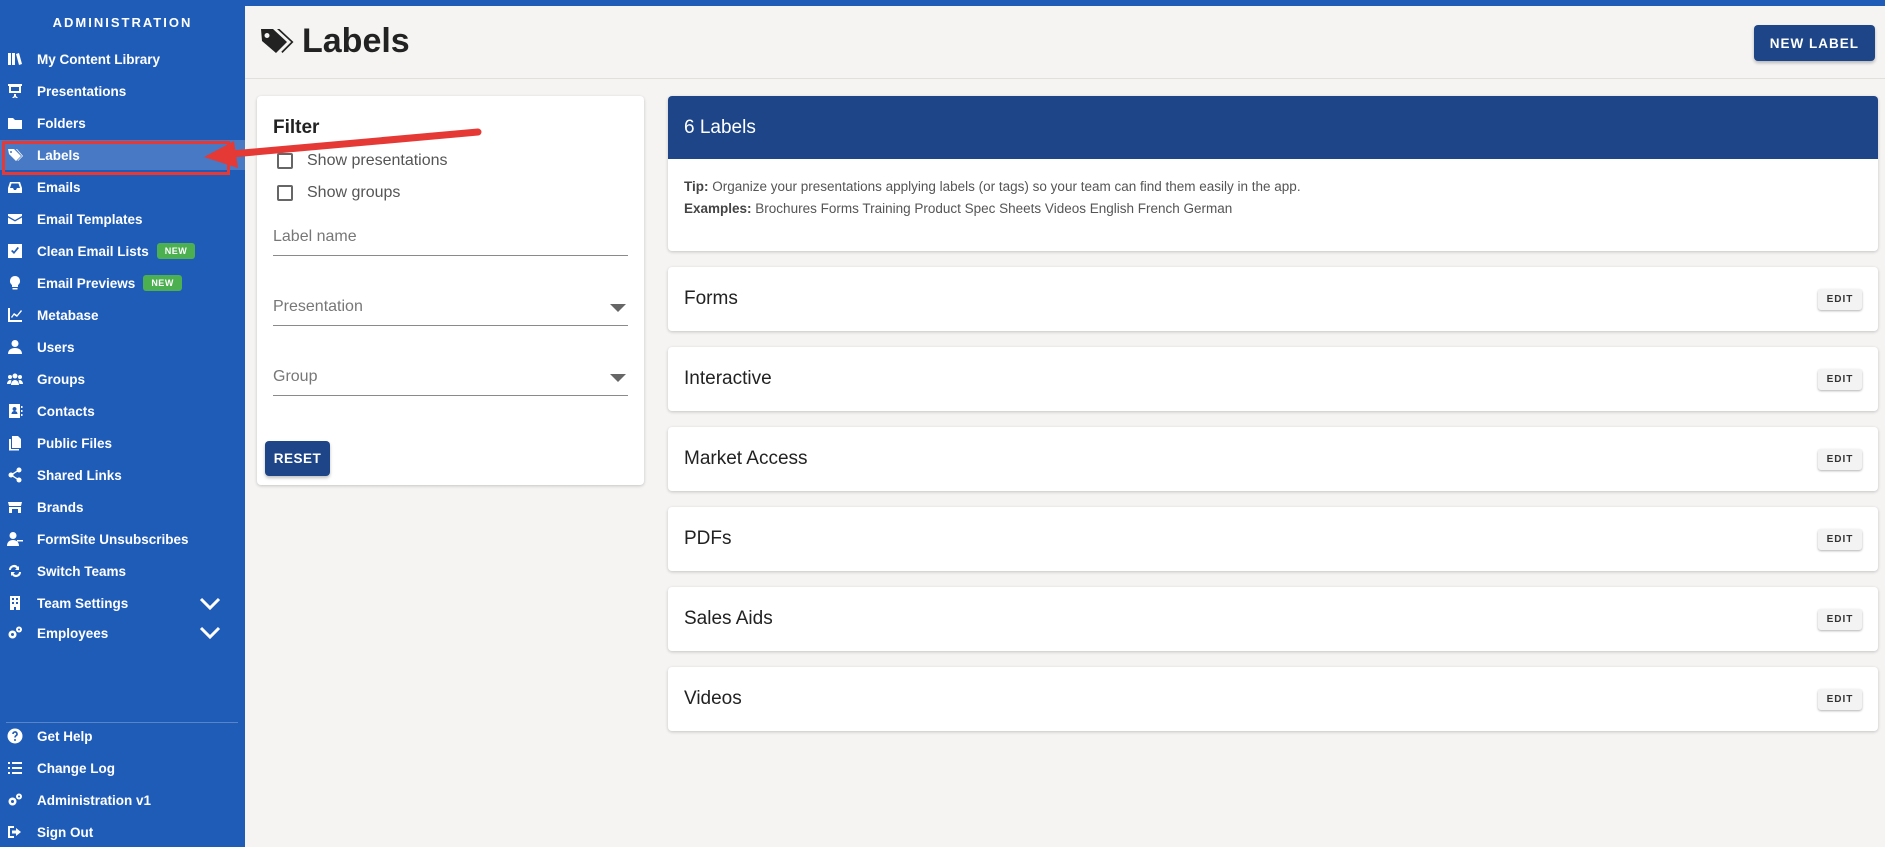 The height and width of the screenshot is (847, 1885). I want to click on tags-icon, so click(277, 42).